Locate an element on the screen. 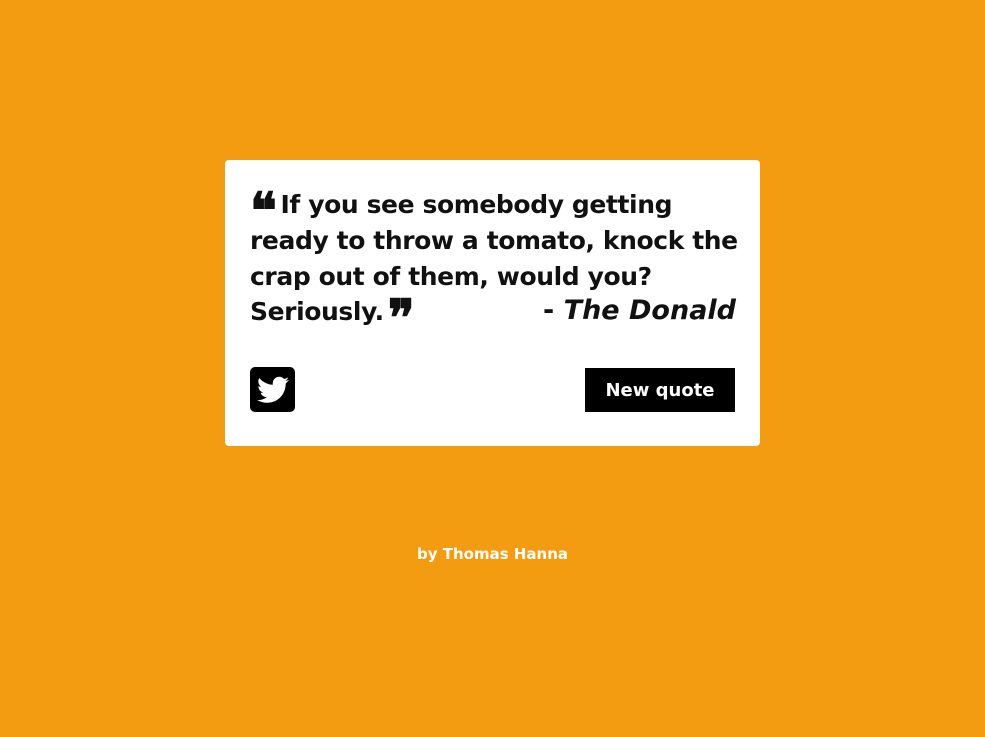 The width and height of the screenshot is (985, 737). quote-author: - The Donald is located at coordinates (639, 311).